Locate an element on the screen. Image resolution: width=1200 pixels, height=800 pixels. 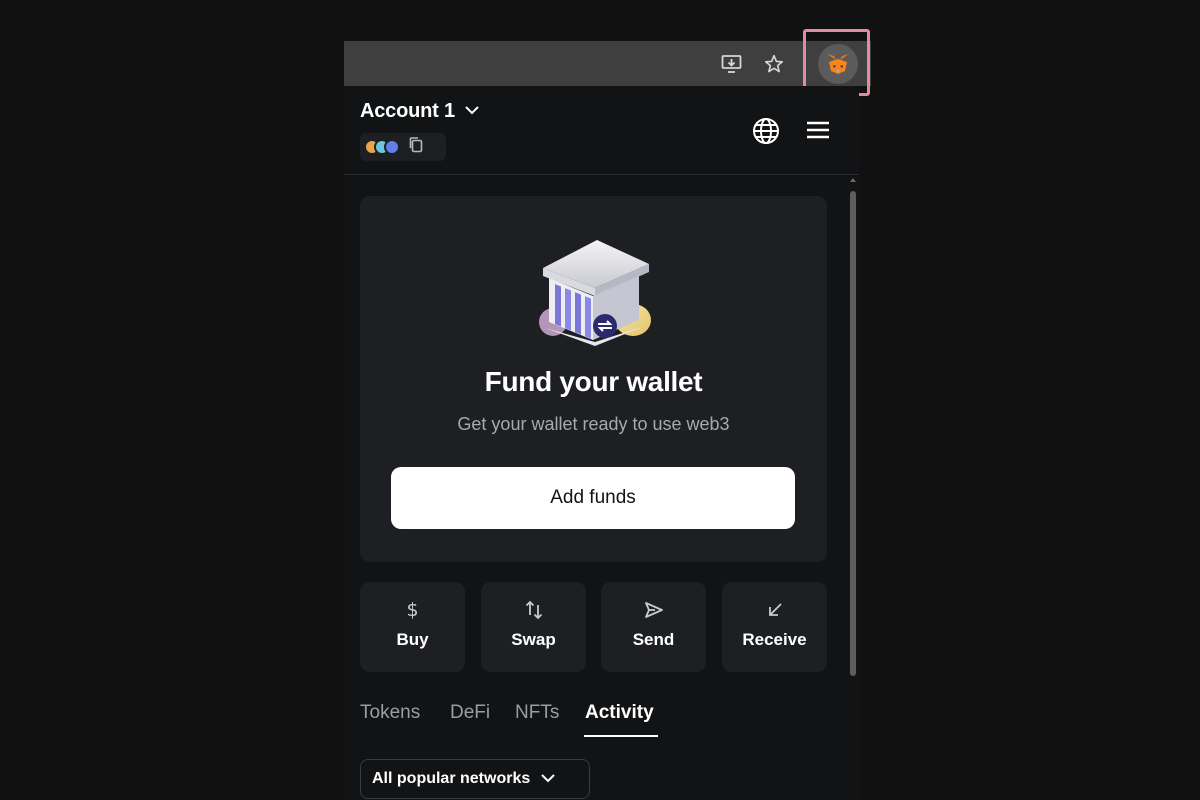
bookmark-star-icon is located at coordinates (774, 64).